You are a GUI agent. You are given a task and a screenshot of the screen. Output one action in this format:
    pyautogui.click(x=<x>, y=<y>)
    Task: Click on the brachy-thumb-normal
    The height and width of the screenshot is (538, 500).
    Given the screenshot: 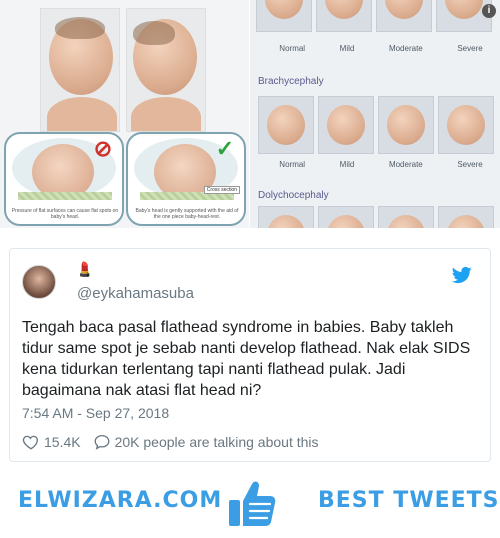 What is the action you would take?
    pyautogui.click(x=286, y=125)
    